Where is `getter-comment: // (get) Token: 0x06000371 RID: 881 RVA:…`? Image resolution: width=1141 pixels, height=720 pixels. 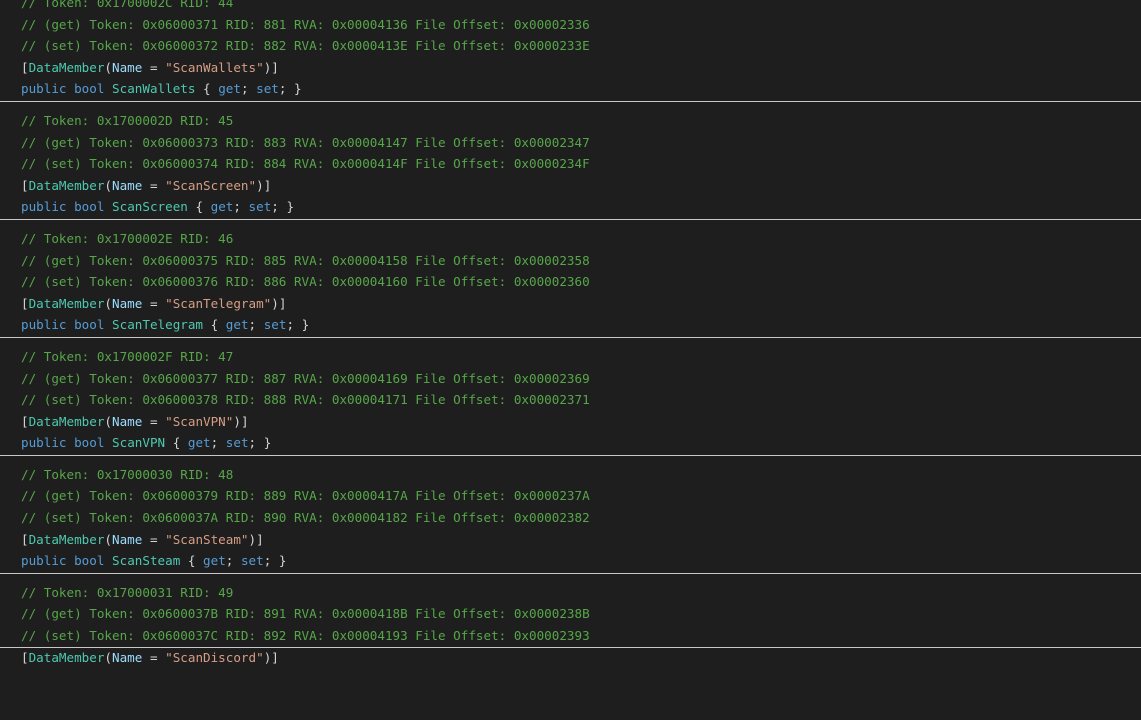
getter-comment: // (get) Token: 0x06000371 RID: 881 RVA:… is located at coordinates (305, 24).